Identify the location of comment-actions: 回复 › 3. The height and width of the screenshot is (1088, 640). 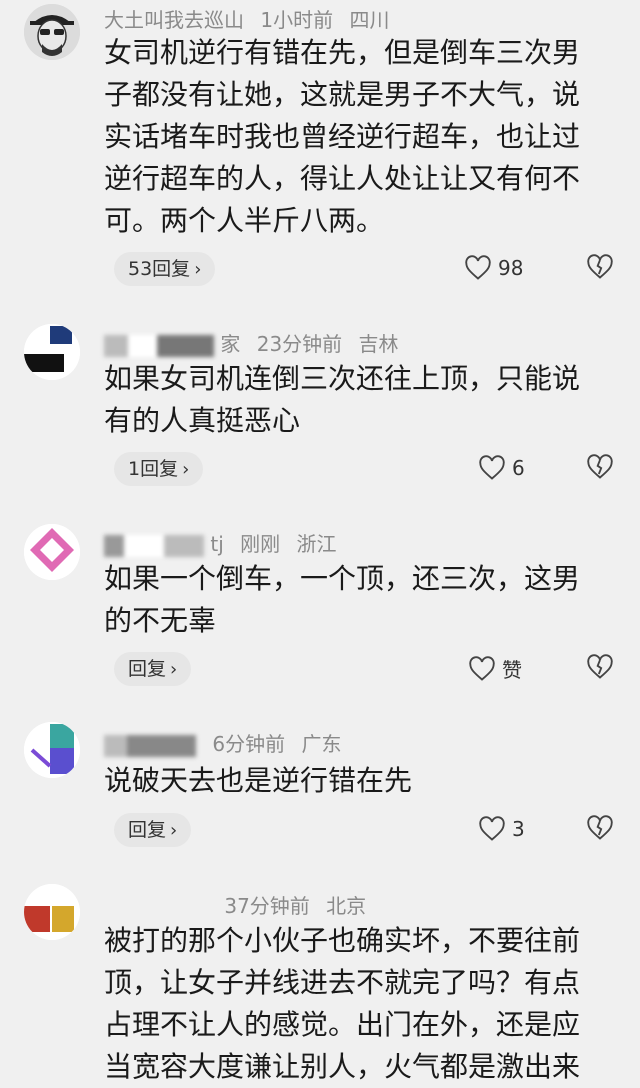
(359, 830).